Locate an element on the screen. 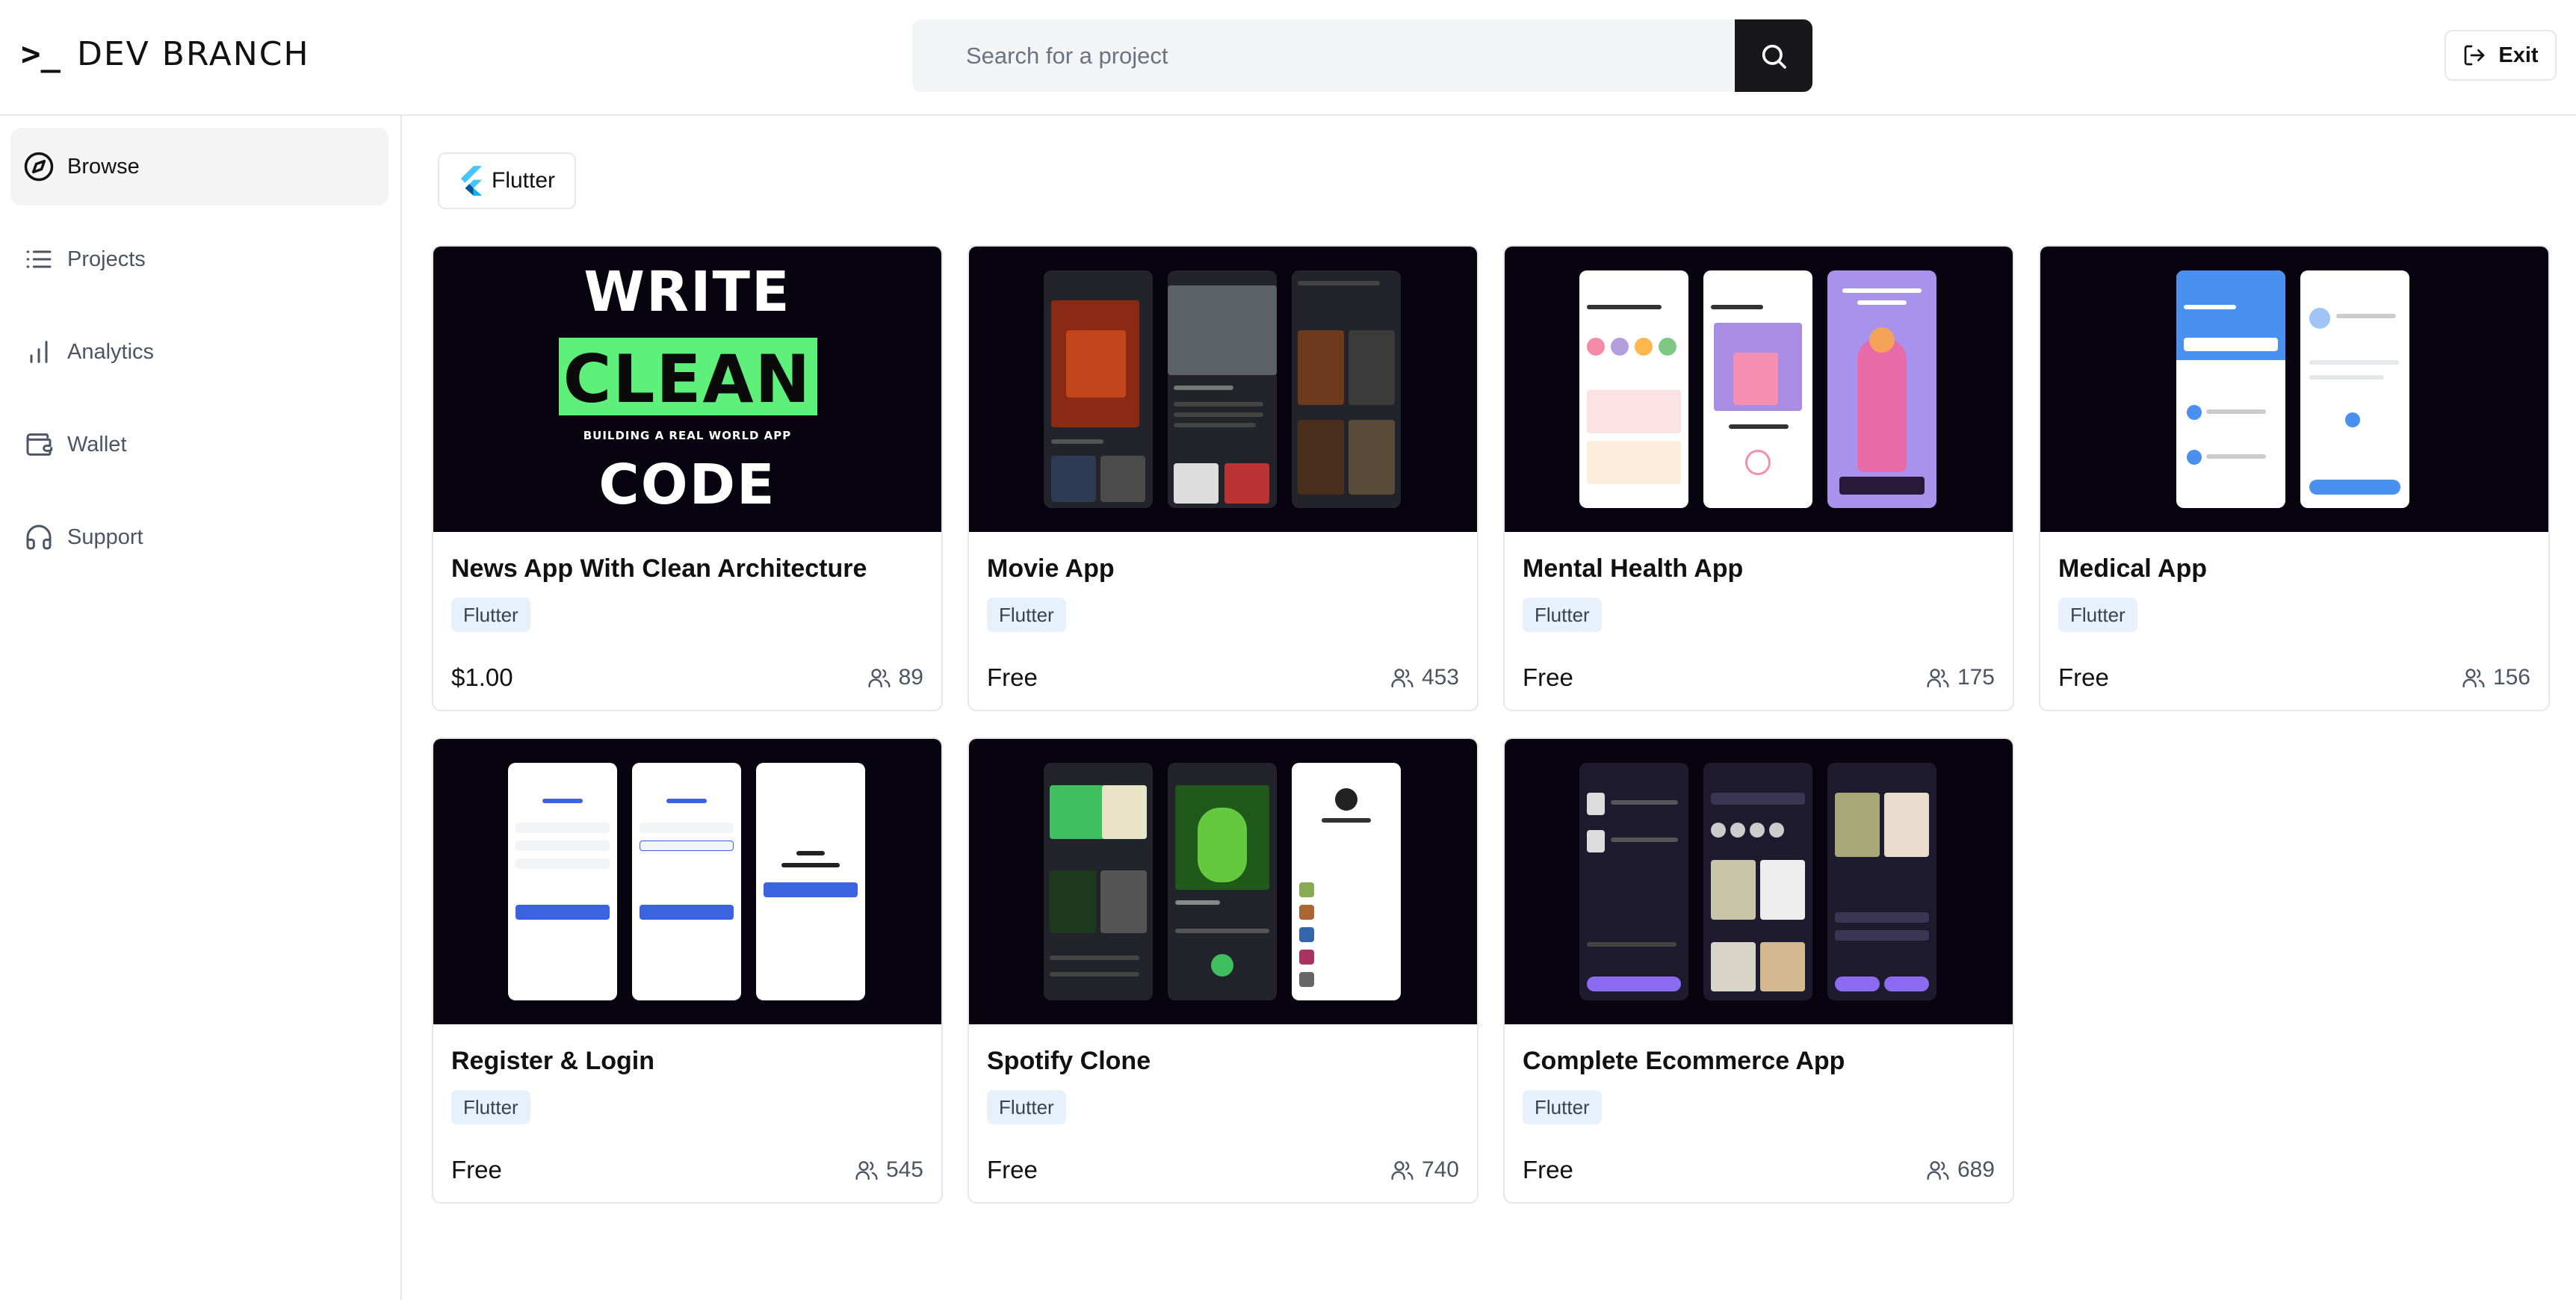 Image resolution: width=2576 pixels, height=1300 pixels. project-card-mental-health-app: Mental Health App Flutter Free 175 is located at coordinates (1758, 478).